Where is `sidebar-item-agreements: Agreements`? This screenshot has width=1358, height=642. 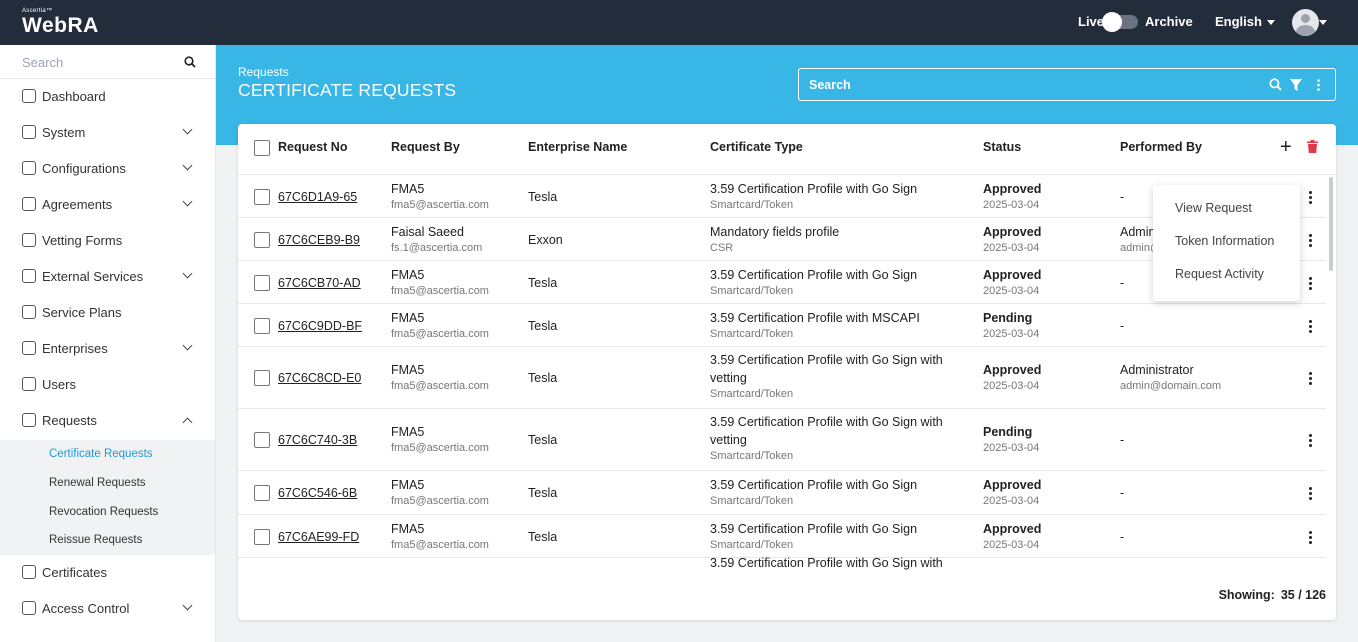
sidebar-item-agreements: Agreements is located at coordinates (107, 205).